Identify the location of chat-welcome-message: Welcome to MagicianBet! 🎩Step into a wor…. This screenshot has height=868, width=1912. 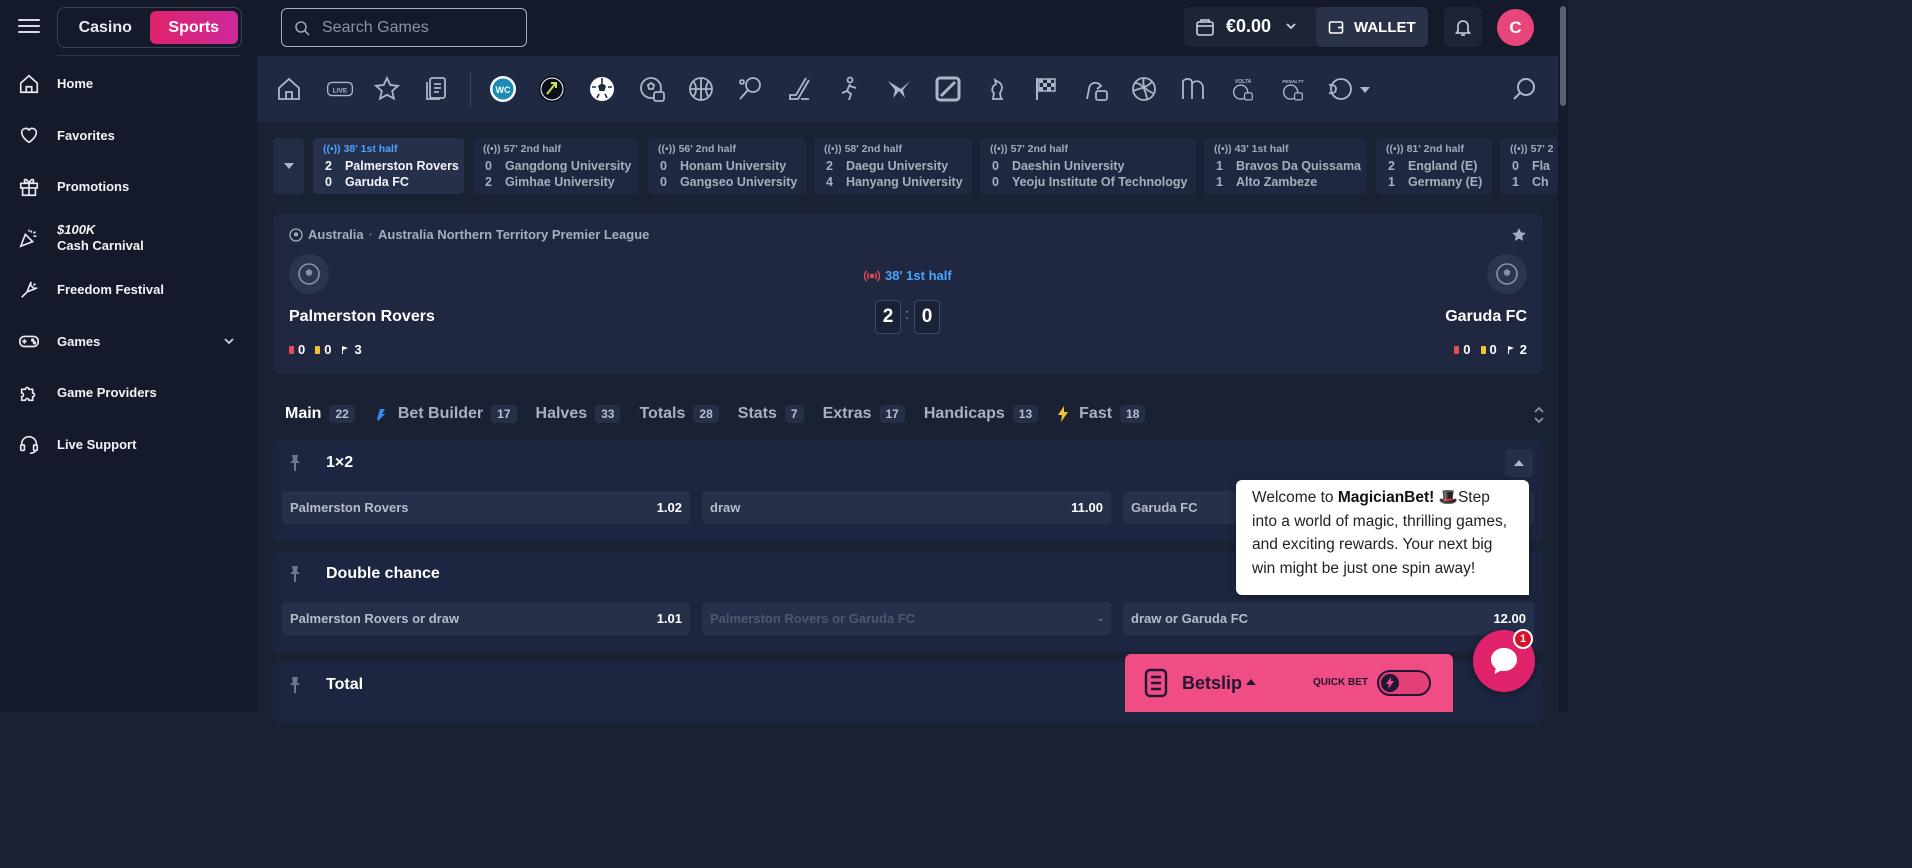
(1382, 537).